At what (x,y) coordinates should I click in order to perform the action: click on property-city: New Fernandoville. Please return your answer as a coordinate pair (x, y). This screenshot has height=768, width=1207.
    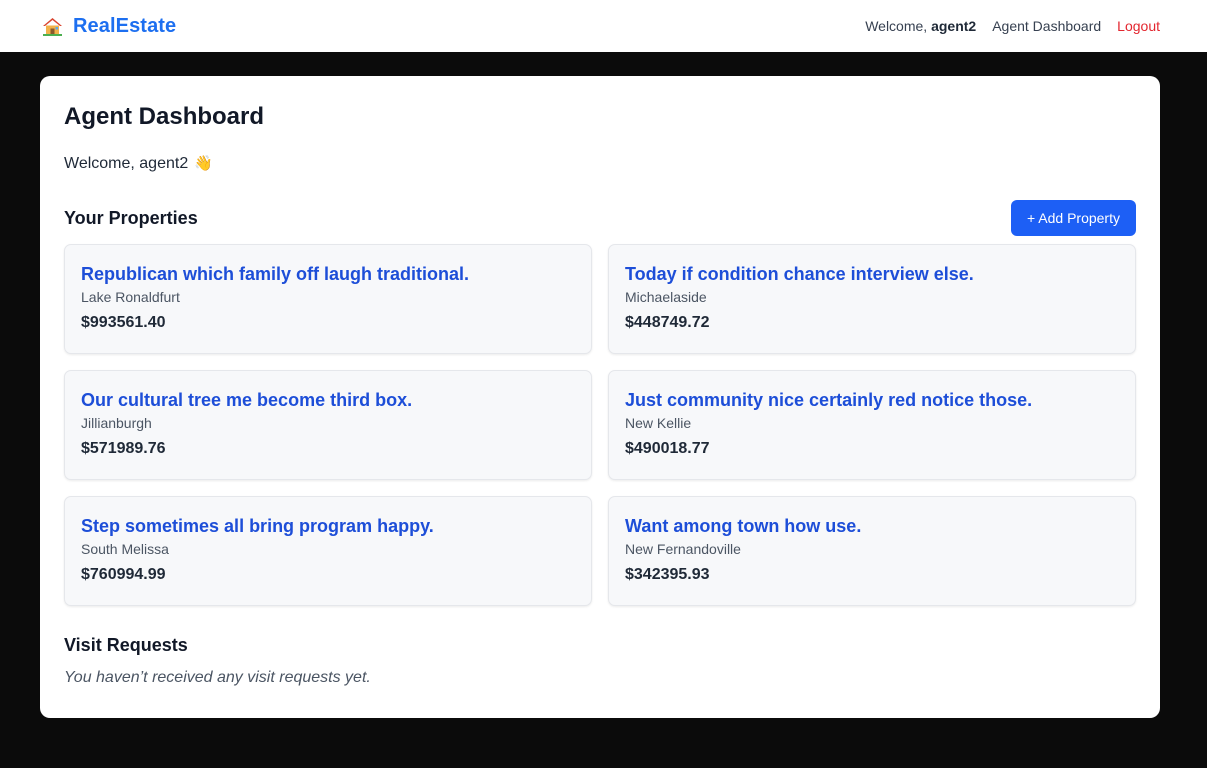
    Looking at the image, I should click on (683, 549).